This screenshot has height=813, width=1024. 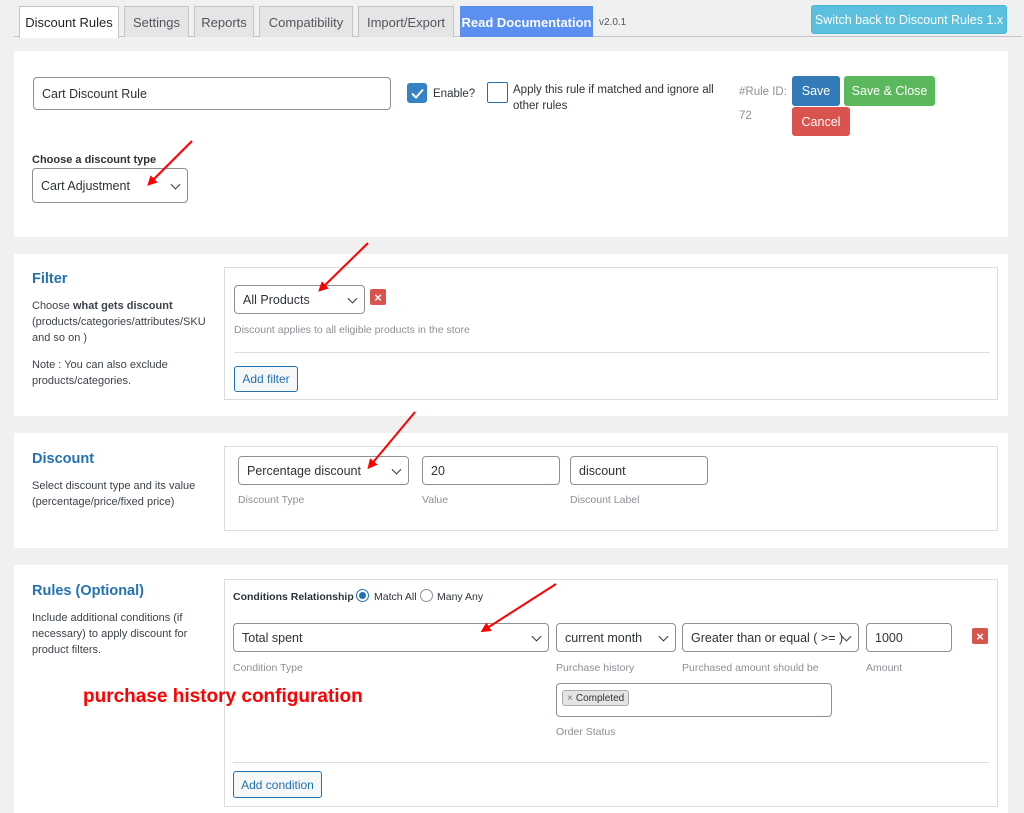 What do you see at coordinates (611, 762) in the screenshot?
I see `rules-divider` at bounding box center [611, 762].